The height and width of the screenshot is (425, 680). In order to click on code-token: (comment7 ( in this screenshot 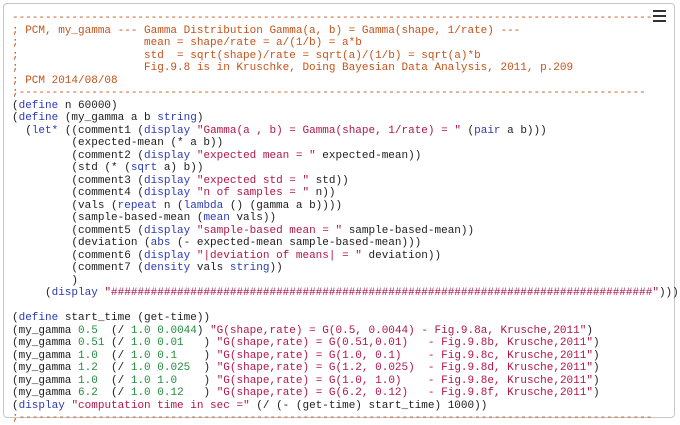, I will do `click(78, 268)`.